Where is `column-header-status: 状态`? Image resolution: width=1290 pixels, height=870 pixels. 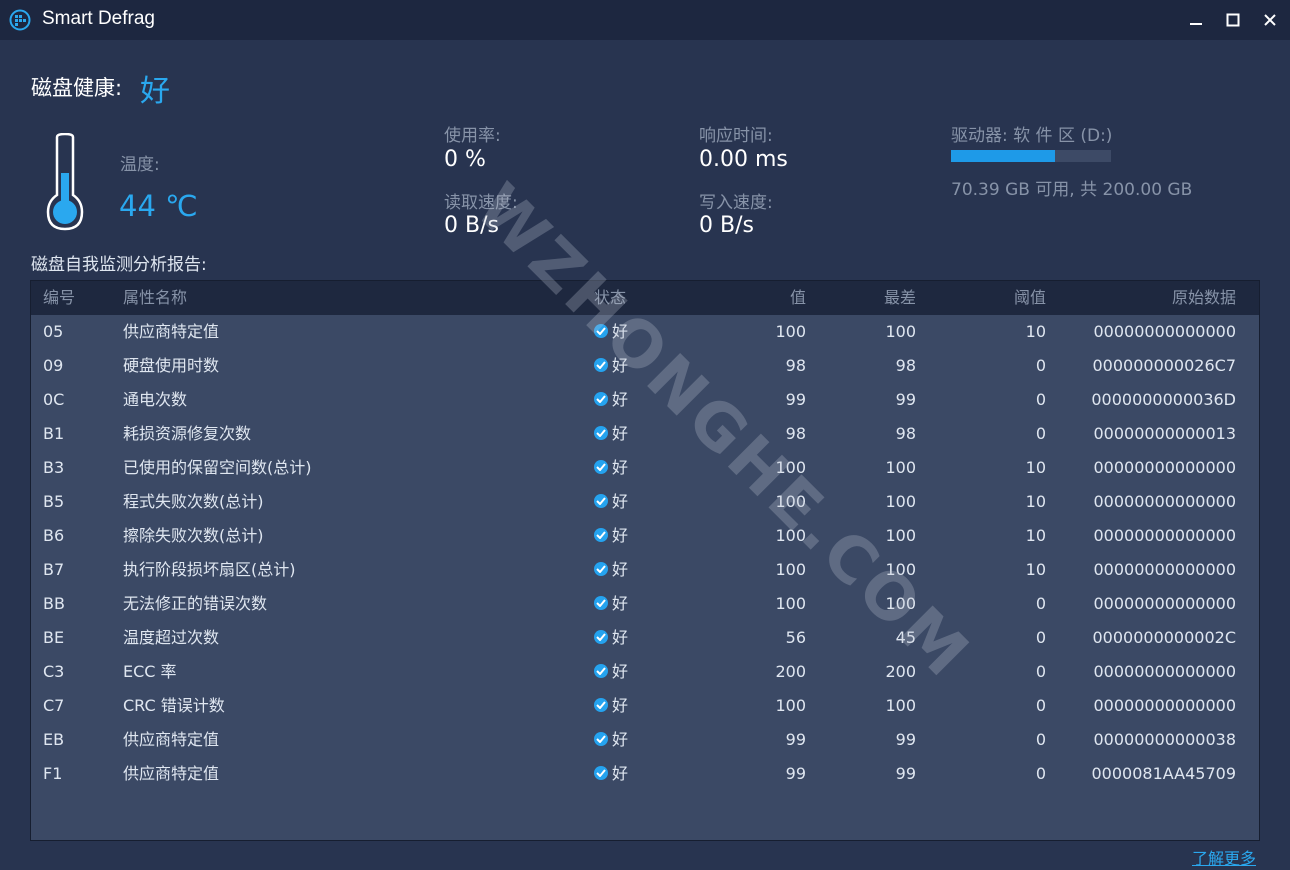
column-header-status: 状态 is located at coordinates (610, 298).